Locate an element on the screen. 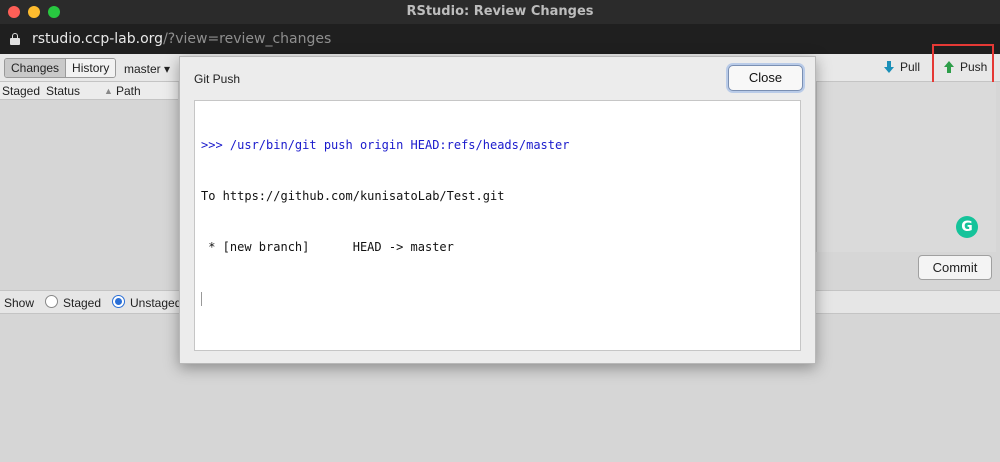 The width and height of the screenshot is (1000, 462). branch-selector: master ▾ is located at coordinates (147, 69).